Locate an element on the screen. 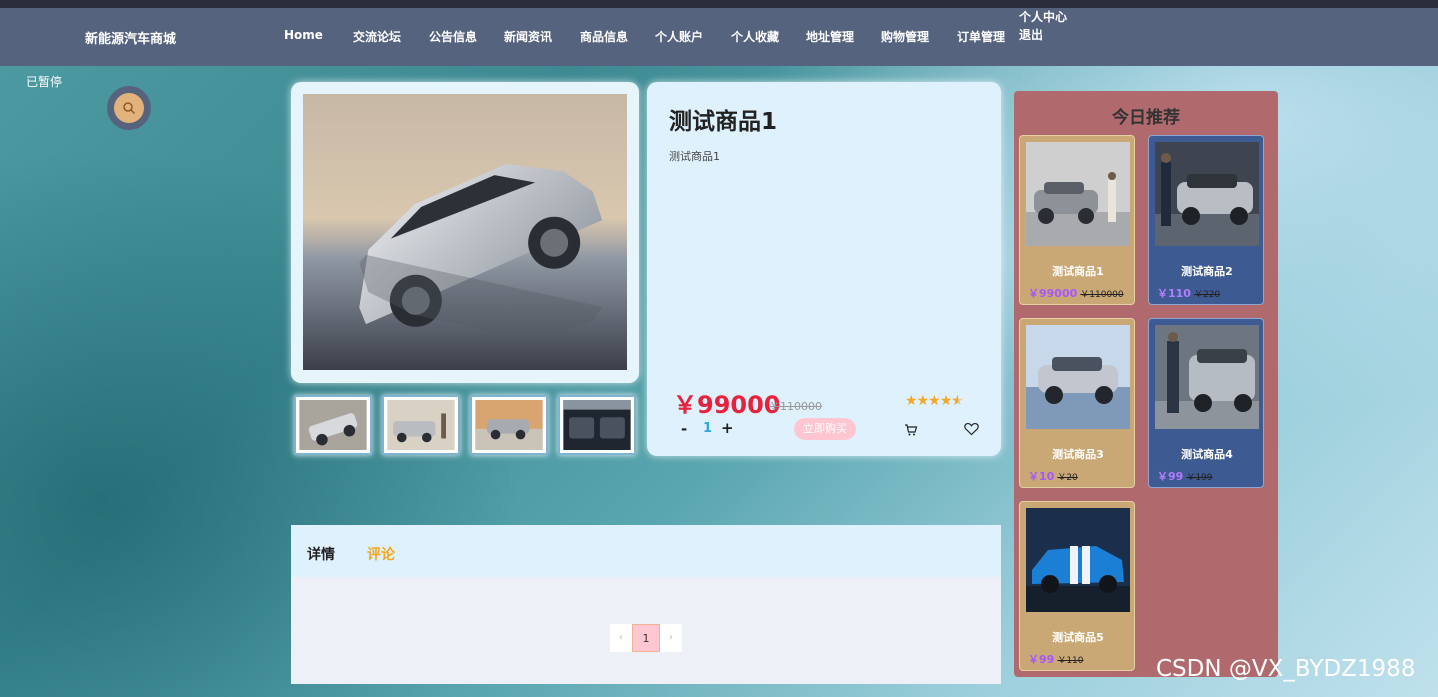  search-button-inner is located at coordinates (129, 108).